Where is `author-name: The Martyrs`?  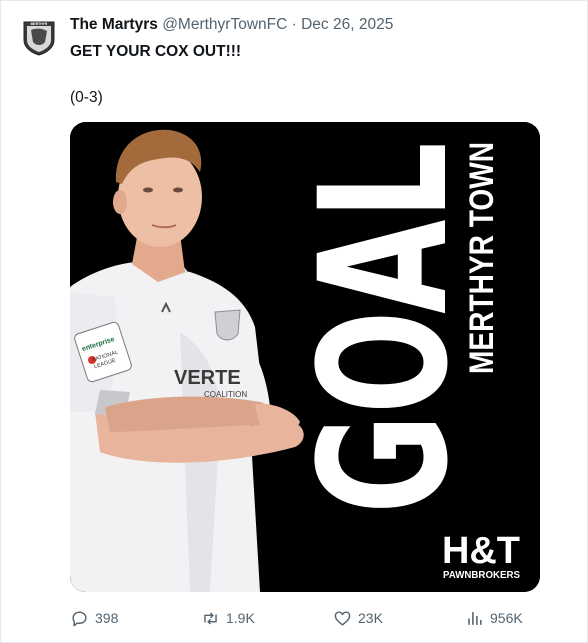 author-name: The Martyrs is located at coordinates (114, 24).